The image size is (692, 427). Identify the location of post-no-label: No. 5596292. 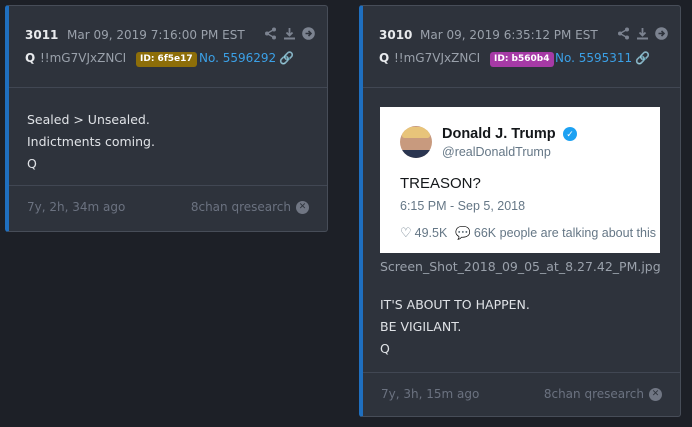
(237, 58).